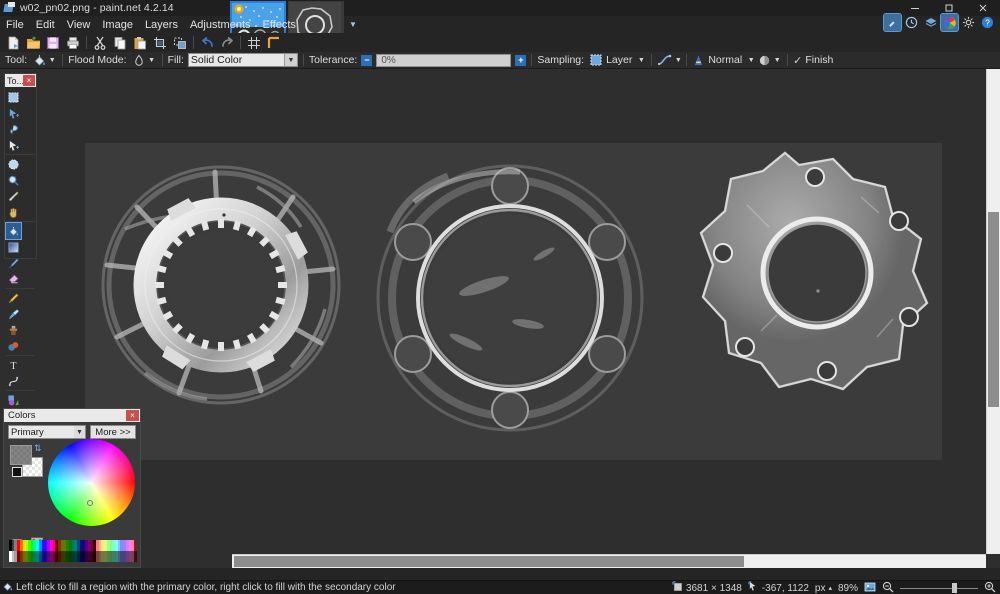 This screenshot has height=594, width=1000. What do you see at coordinates (13, 263) in the screenshot?
I see `paintbrush-tool` at bounding box center [13, 263].